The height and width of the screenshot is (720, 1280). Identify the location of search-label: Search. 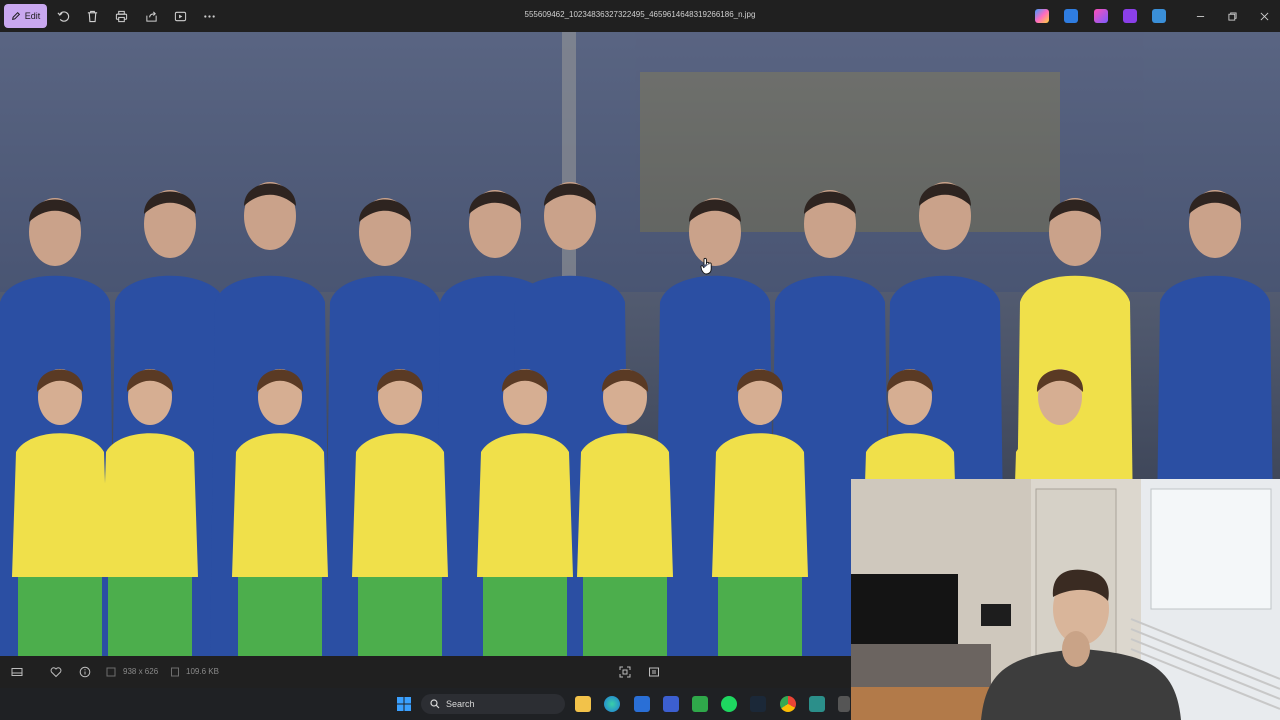
(460, 704).